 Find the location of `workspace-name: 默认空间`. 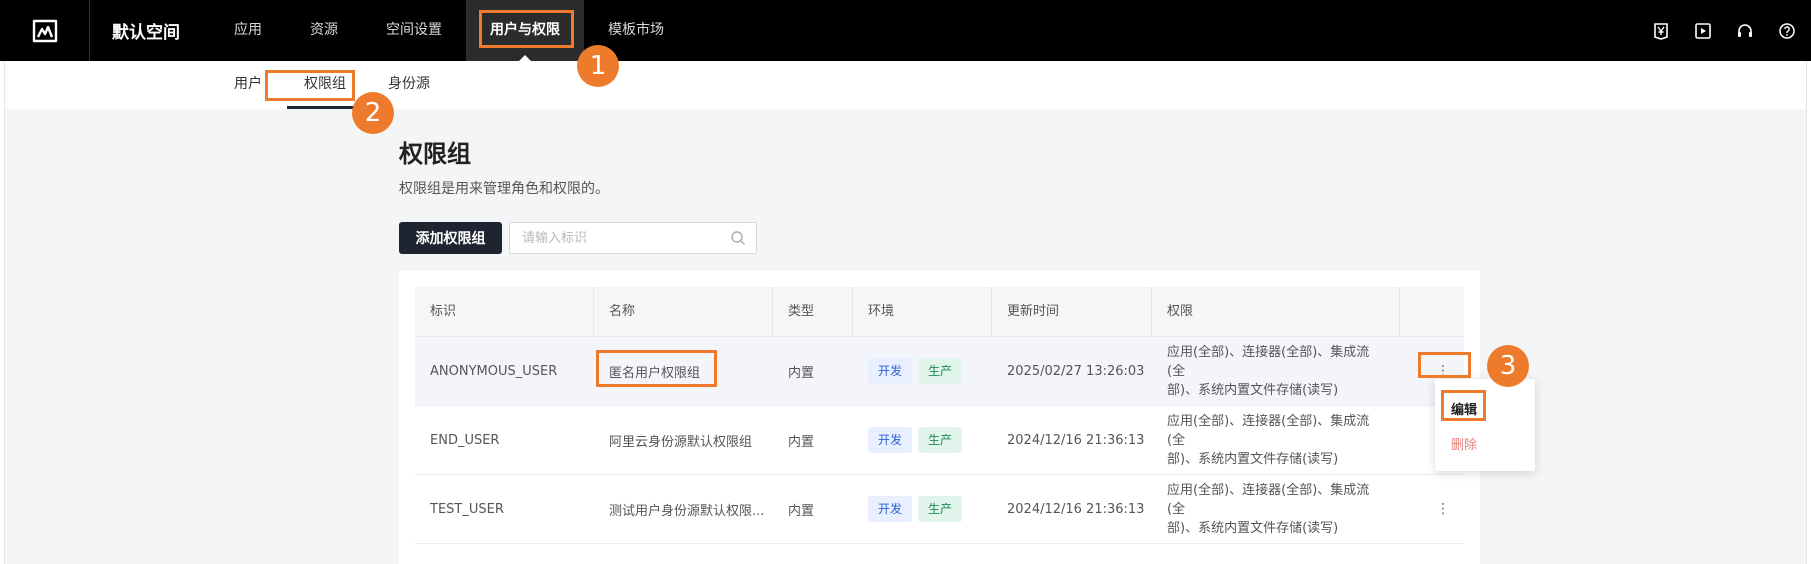

workspace-name: 默认空间 is located at coordinates (146, 30).